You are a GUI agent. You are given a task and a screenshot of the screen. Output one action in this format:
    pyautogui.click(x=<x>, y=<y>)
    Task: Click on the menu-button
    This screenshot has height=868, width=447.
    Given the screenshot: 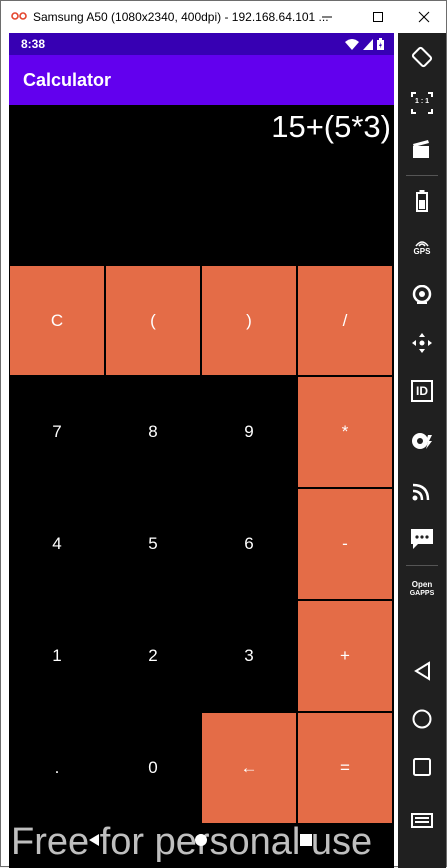 What is the action you would take?
    pyautogui.click(x=422, y=821)
    